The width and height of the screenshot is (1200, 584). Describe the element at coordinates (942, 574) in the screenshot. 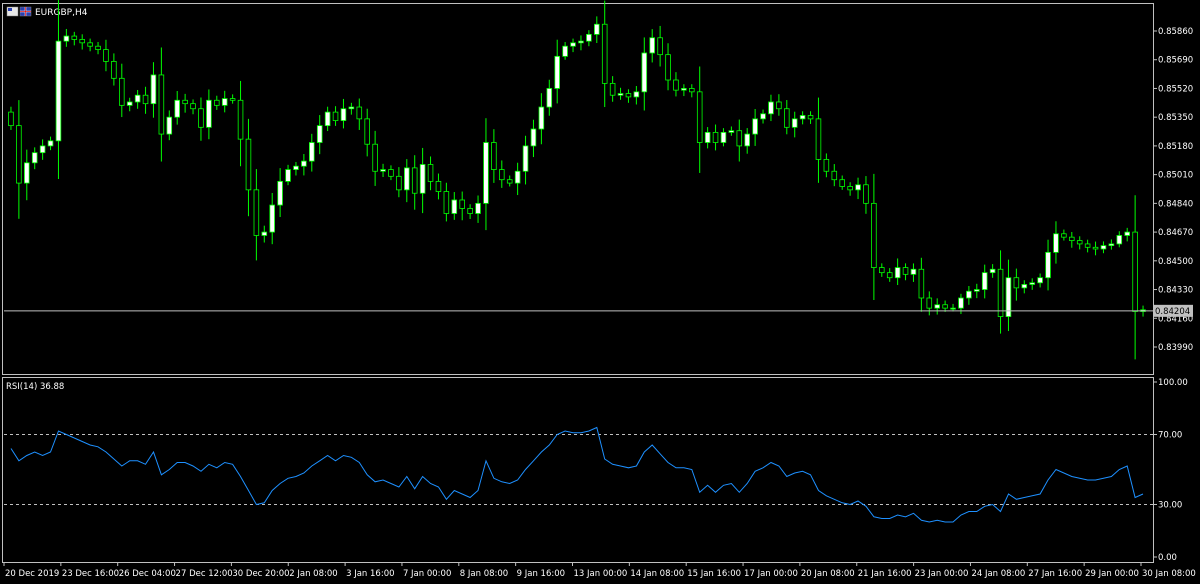

I see `time-tick-label: 23 Jan 00:00` at that location.